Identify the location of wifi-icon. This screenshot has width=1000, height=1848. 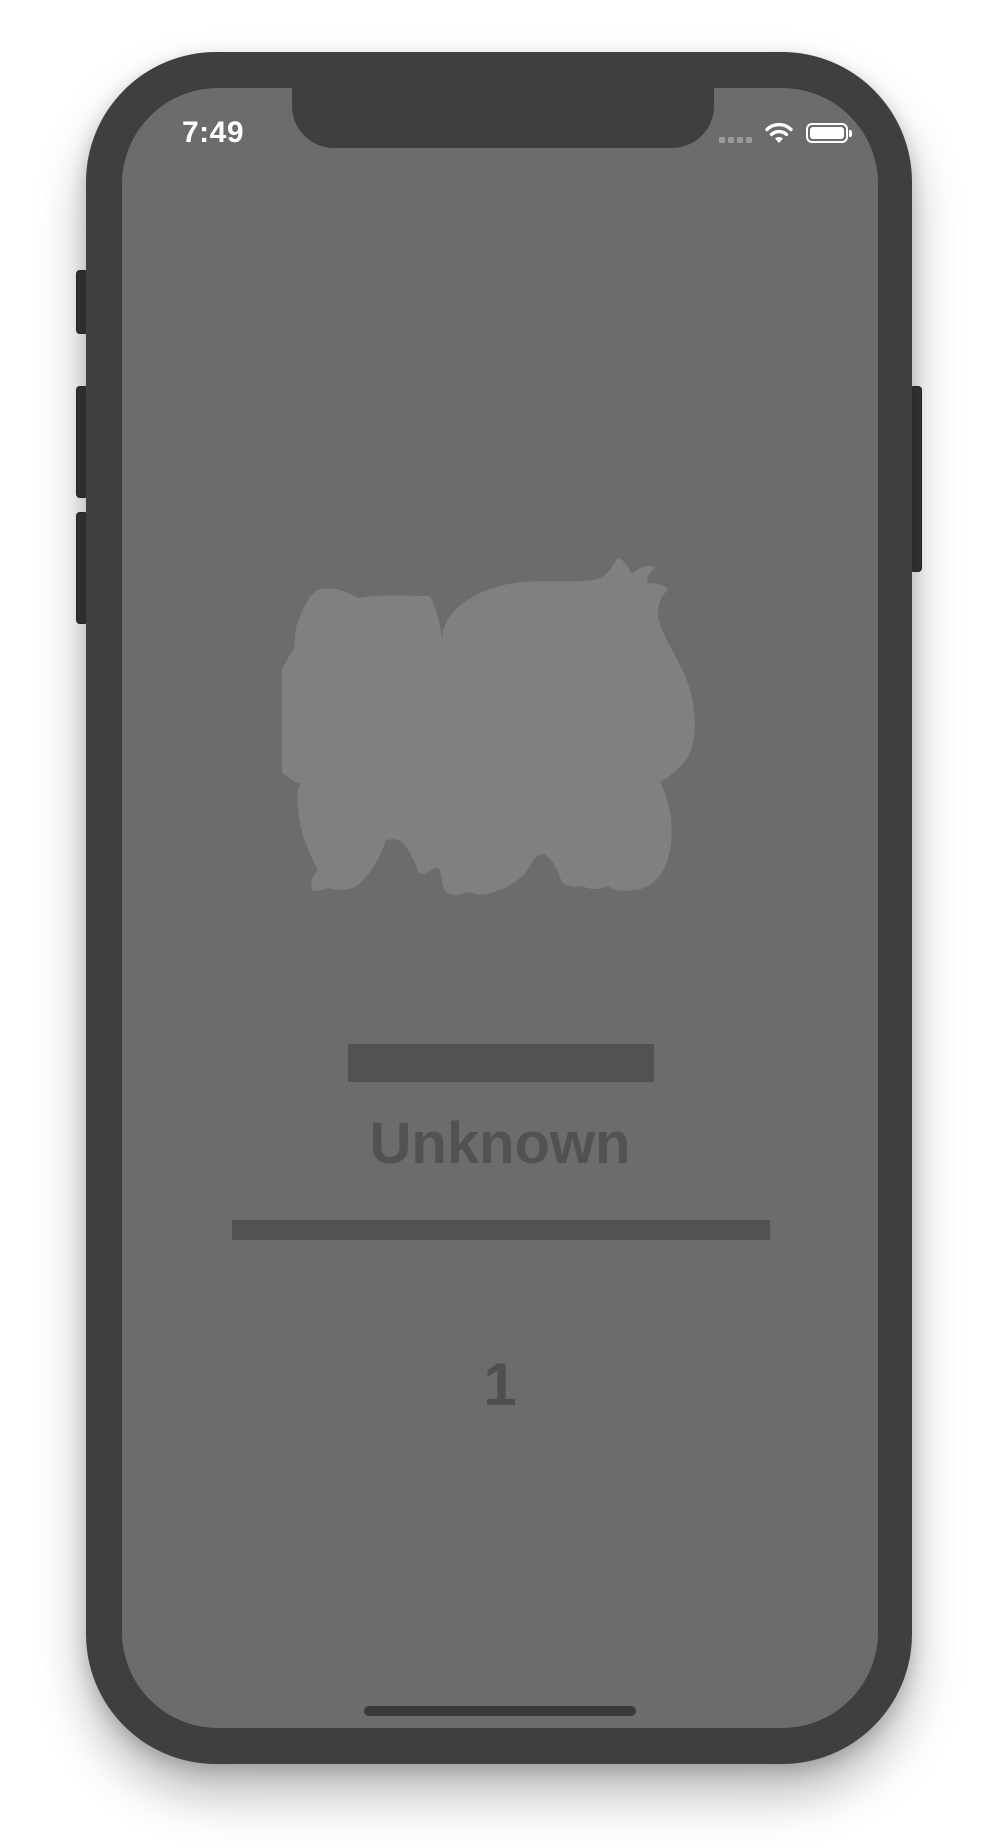
(779, 132).